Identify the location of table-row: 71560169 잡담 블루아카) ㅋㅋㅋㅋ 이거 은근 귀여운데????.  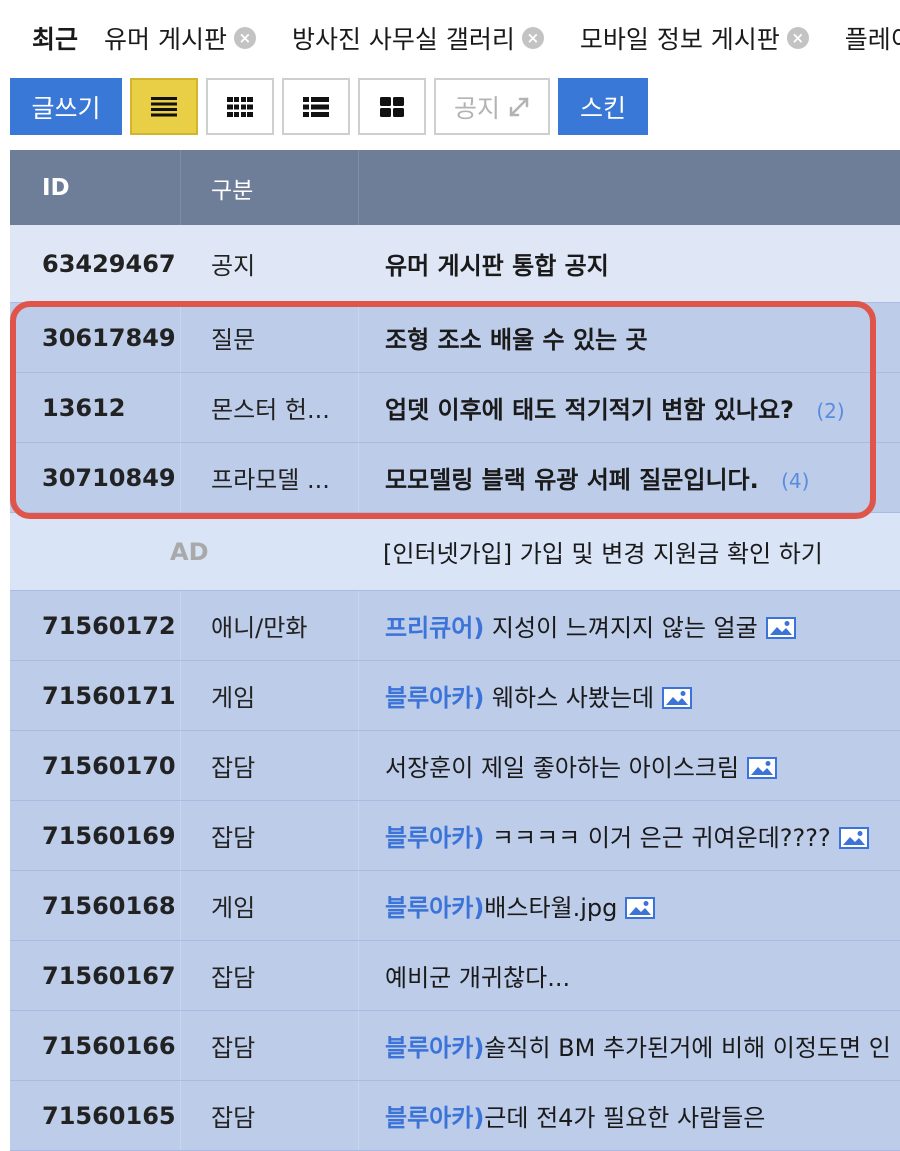
(455, 836).